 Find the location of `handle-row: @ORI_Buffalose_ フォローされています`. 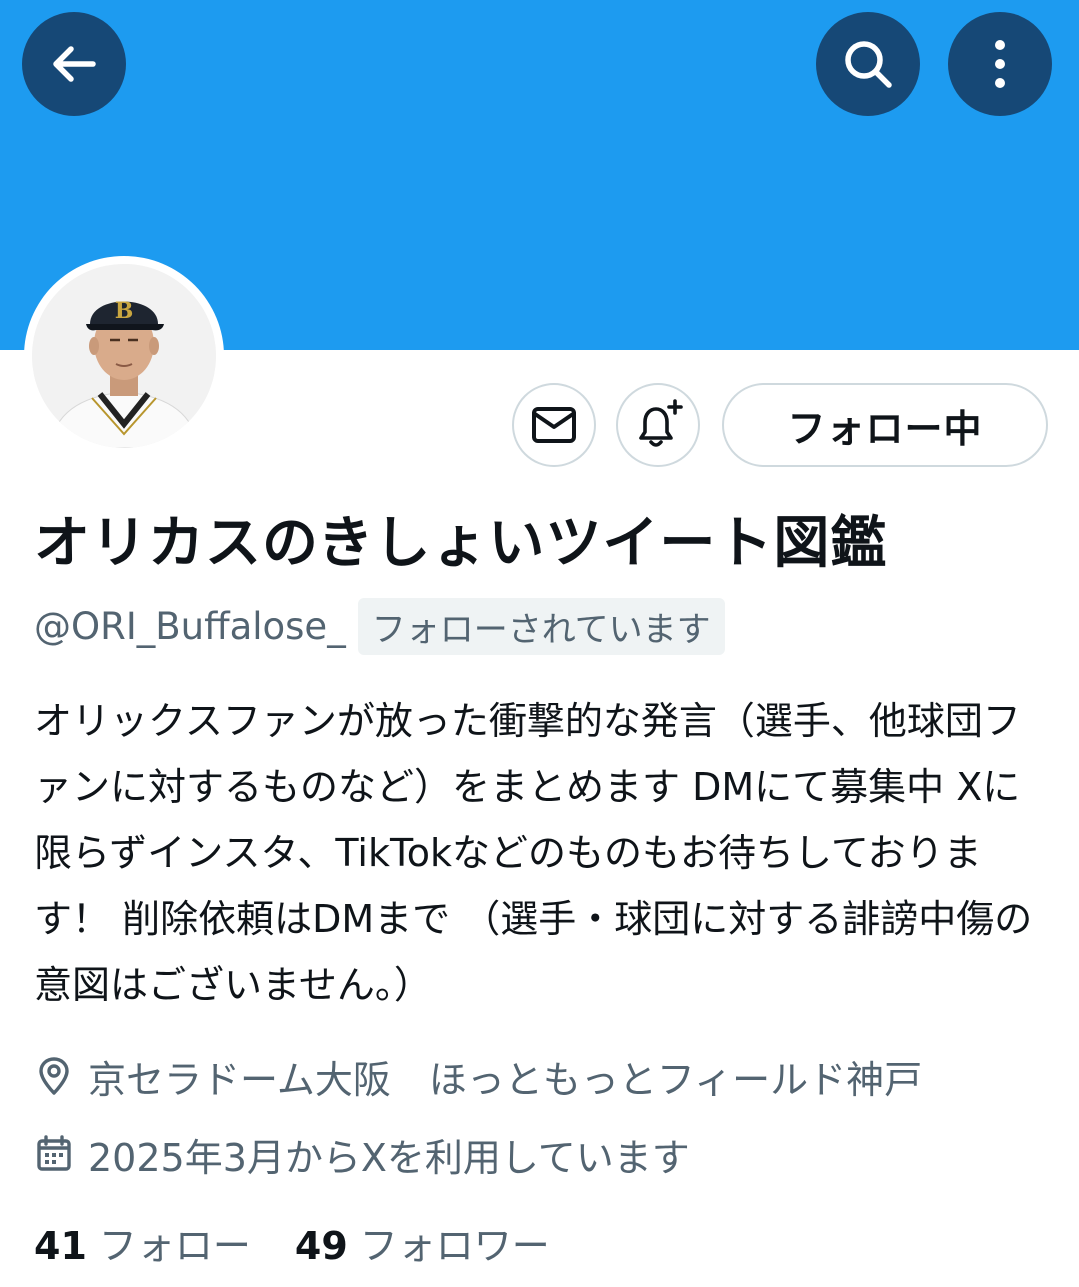

handle-row: @ORI_Buffalose_ フォローされています is located at coordinates (379, 626).